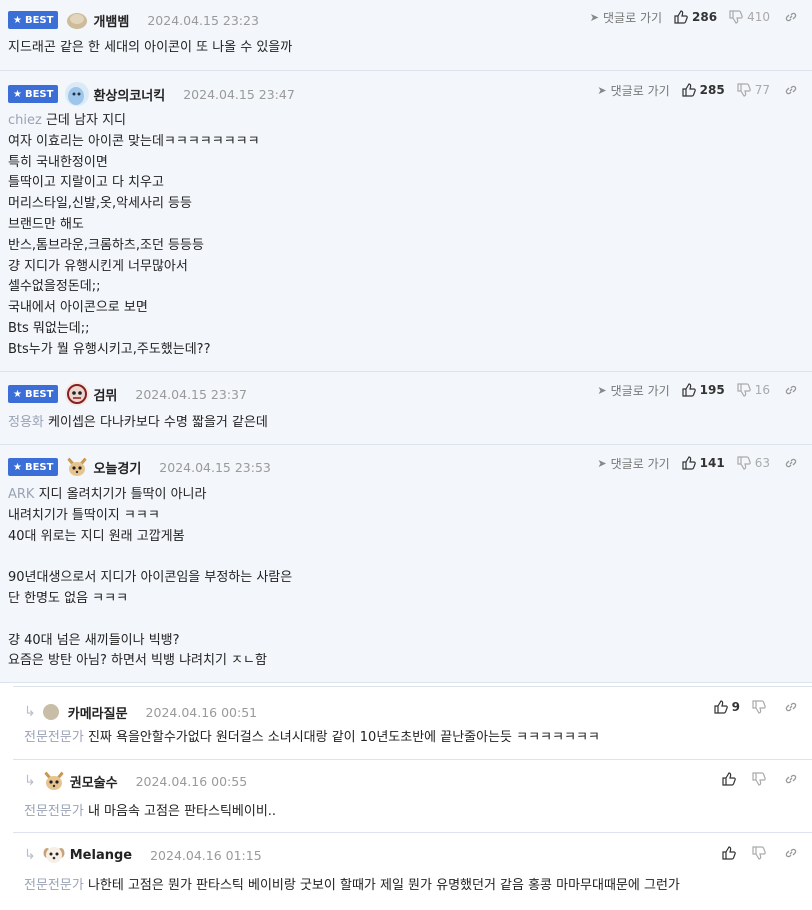 The image size is (812, 910). I want to click on comment-line: 케이셉은 다나카보다 수명 짧을거 같은데, so click(158, 422).